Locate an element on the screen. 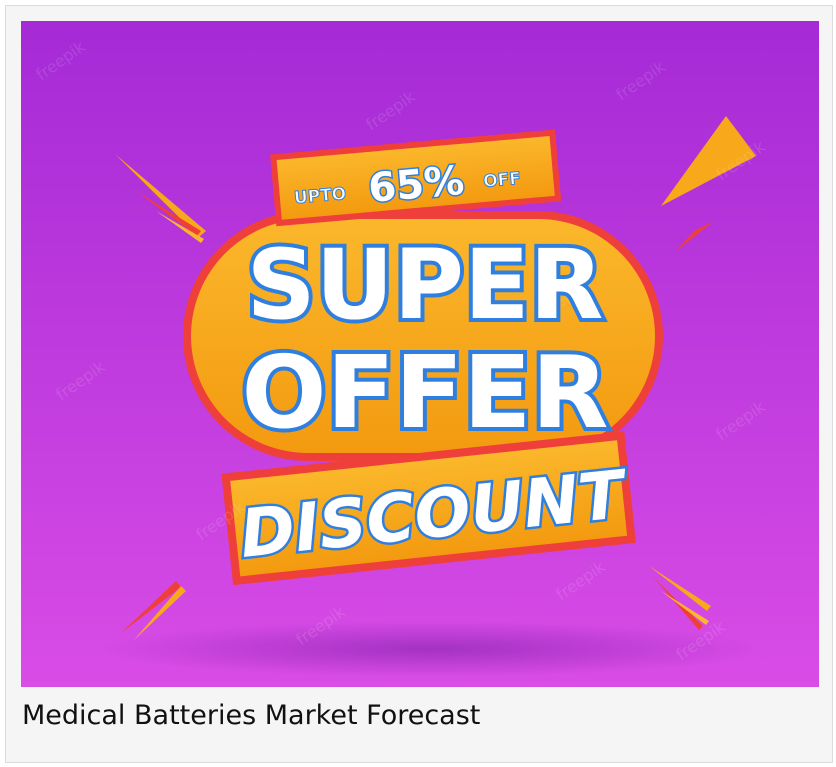 This screenshot has height=767, width=836. off-label: OFF is located at coordinates (501, 180).